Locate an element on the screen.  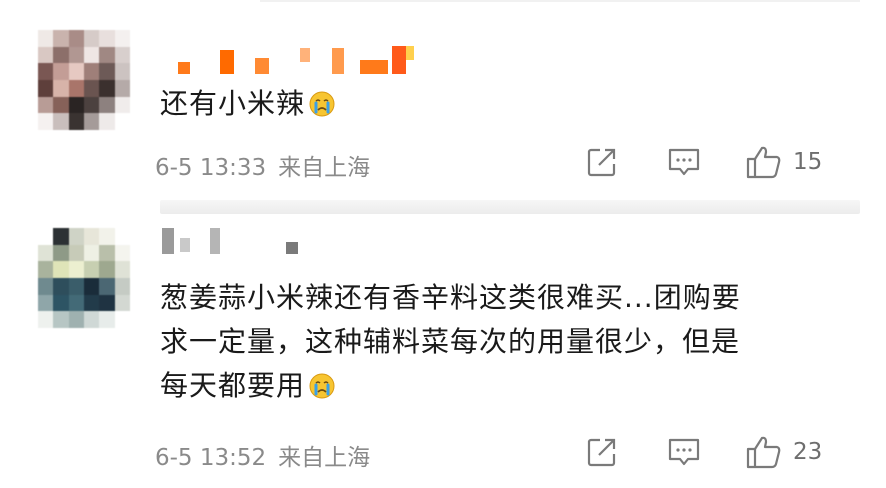
comment-actions: 23 is located at coordinates (443, 452).